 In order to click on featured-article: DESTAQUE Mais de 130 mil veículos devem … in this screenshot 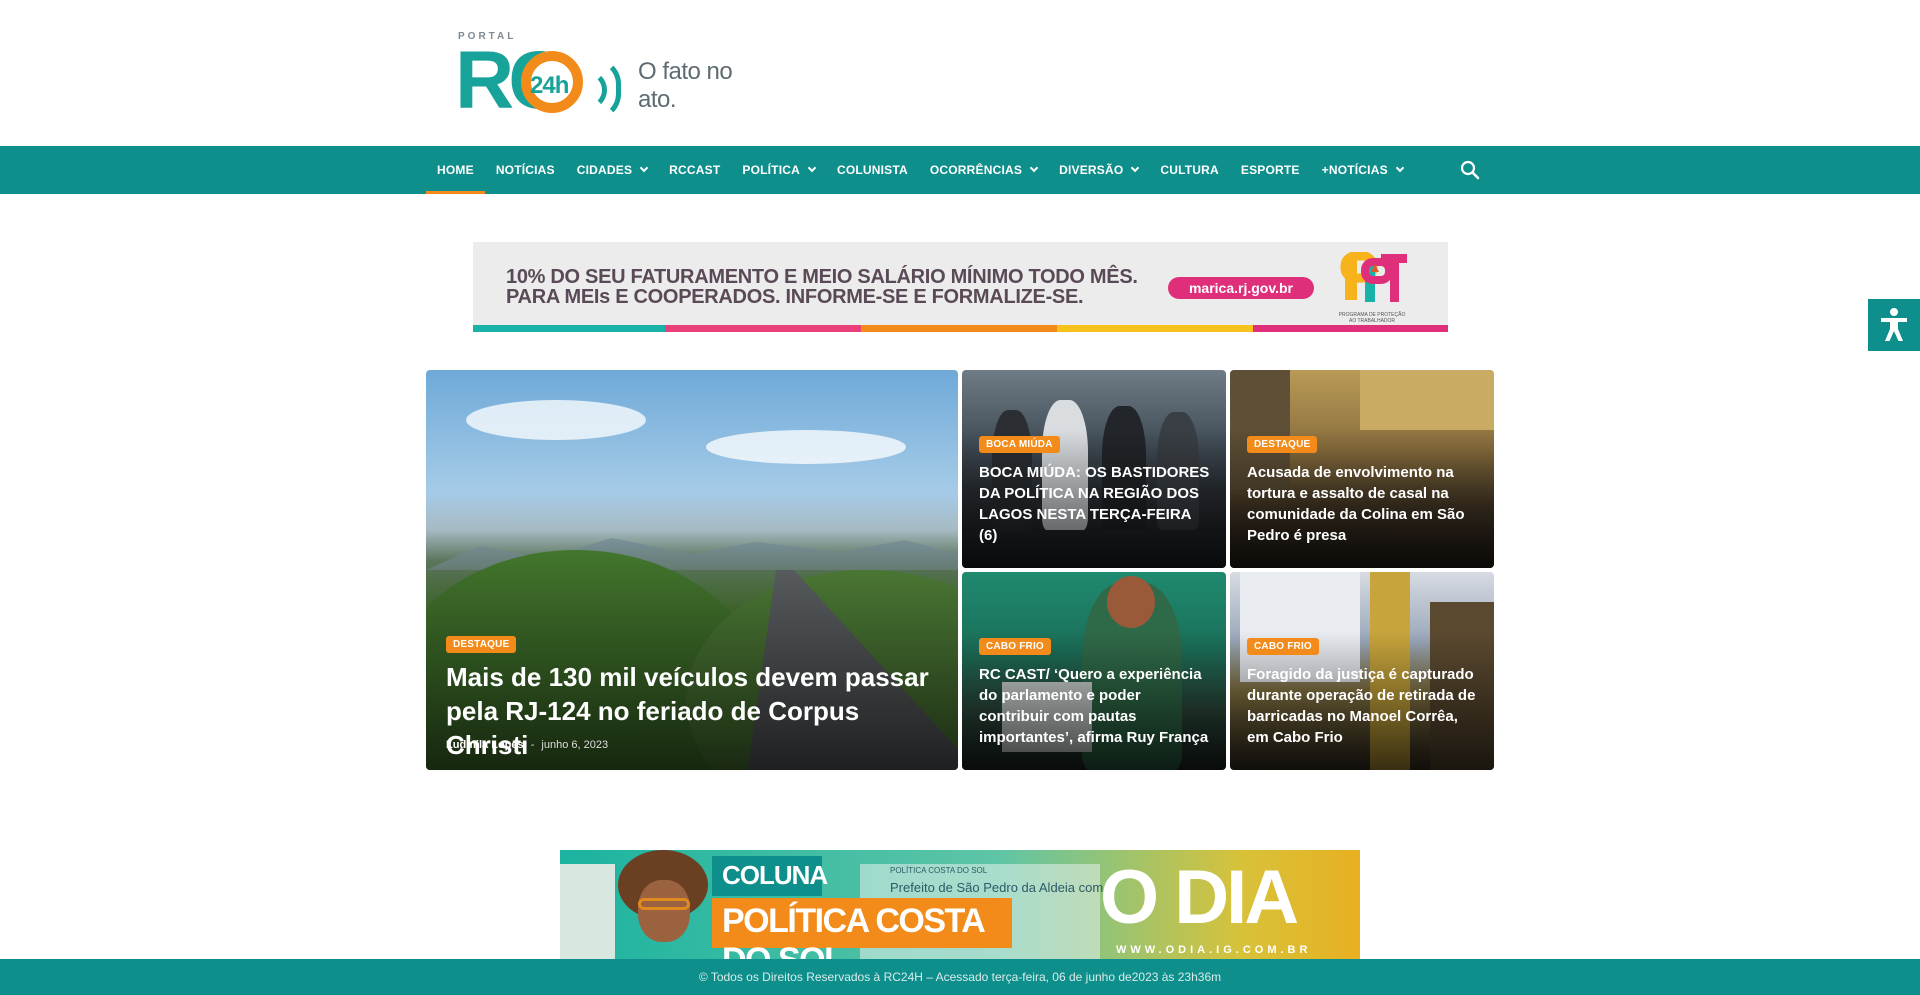, I will do `click(692, 570)`.